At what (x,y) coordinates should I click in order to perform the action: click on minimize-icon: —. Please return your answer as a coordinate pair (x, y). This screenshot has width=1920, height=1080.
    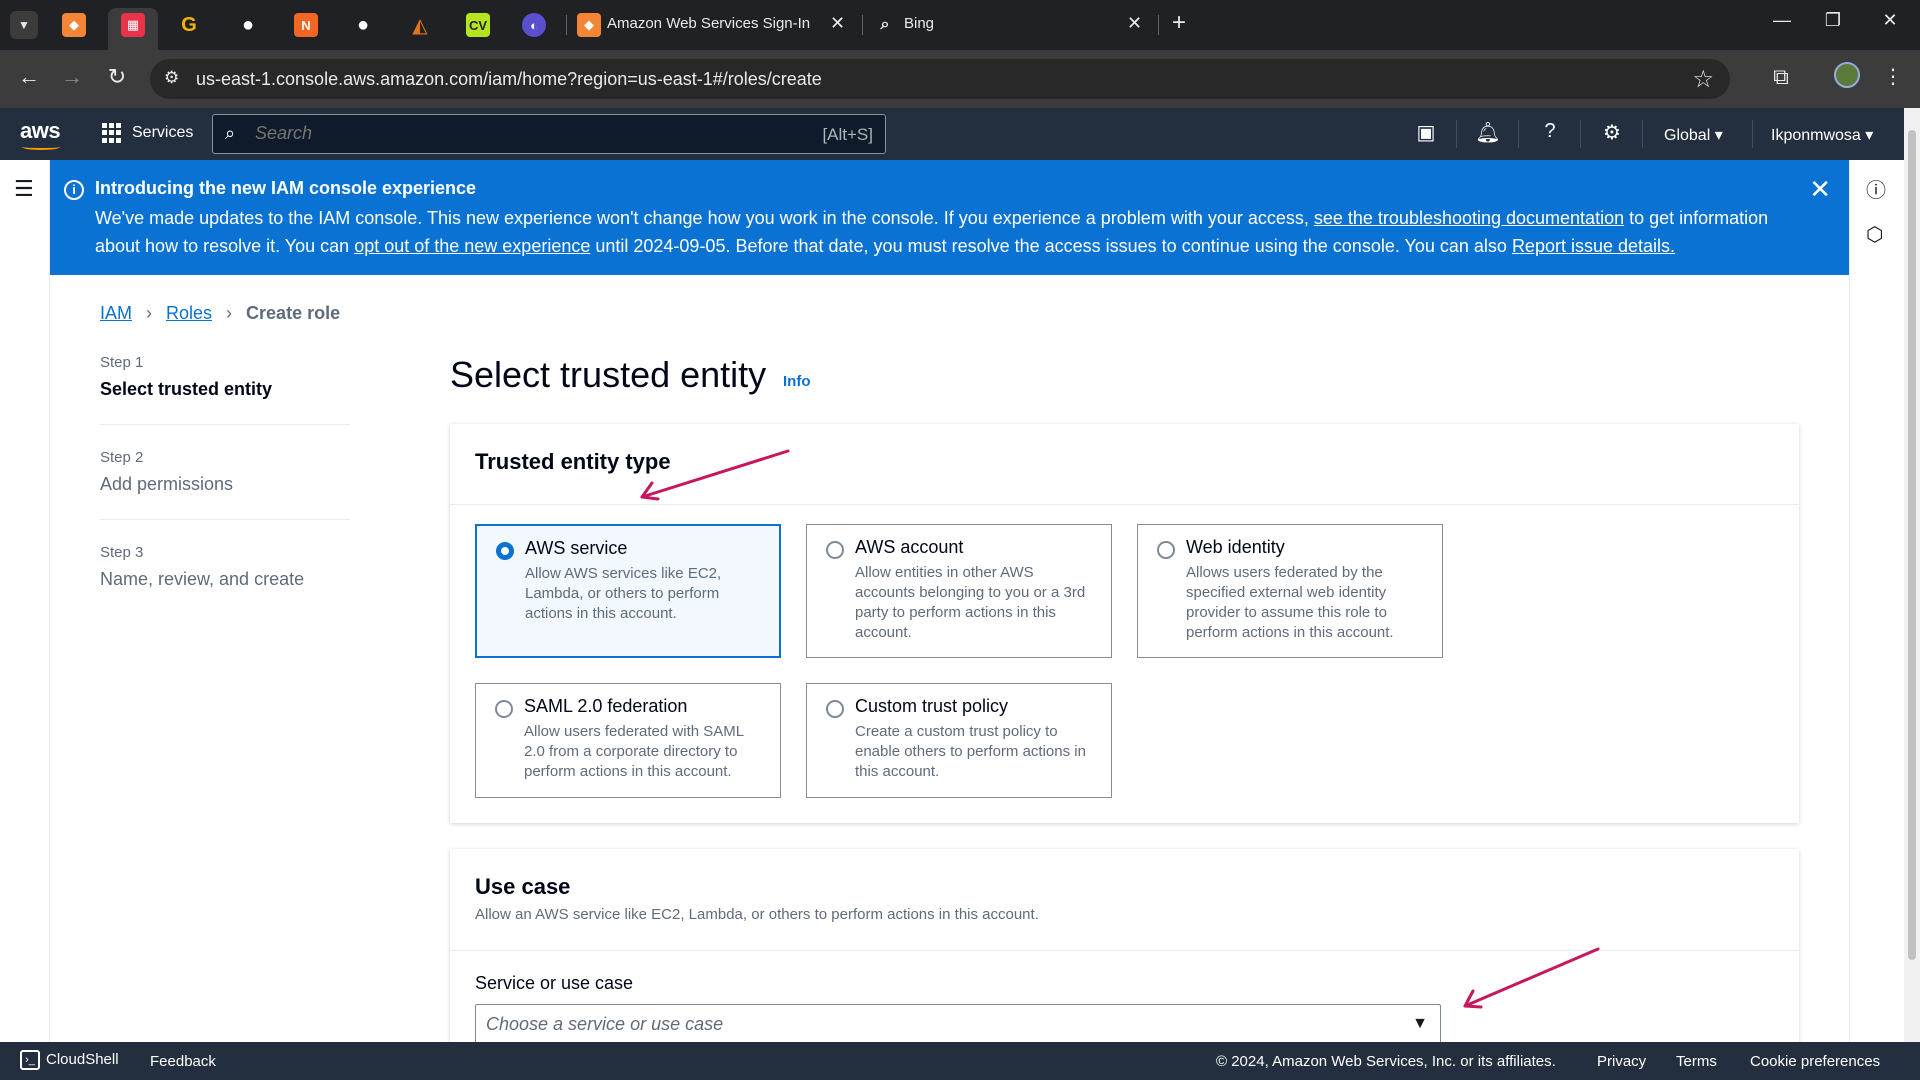
    Looking at the image, I should click on (1782, 20).